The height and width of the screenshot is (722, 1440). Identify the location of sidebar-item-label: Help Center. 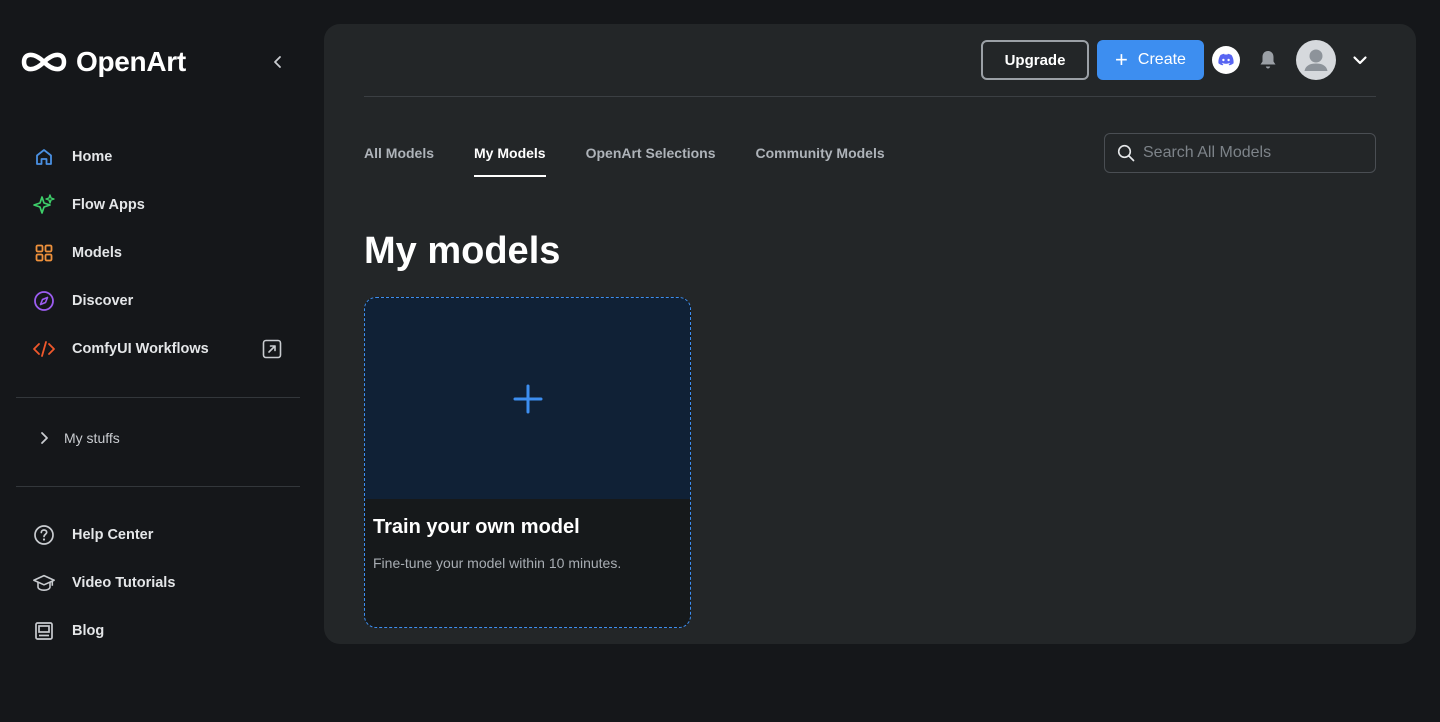
(113, 535).